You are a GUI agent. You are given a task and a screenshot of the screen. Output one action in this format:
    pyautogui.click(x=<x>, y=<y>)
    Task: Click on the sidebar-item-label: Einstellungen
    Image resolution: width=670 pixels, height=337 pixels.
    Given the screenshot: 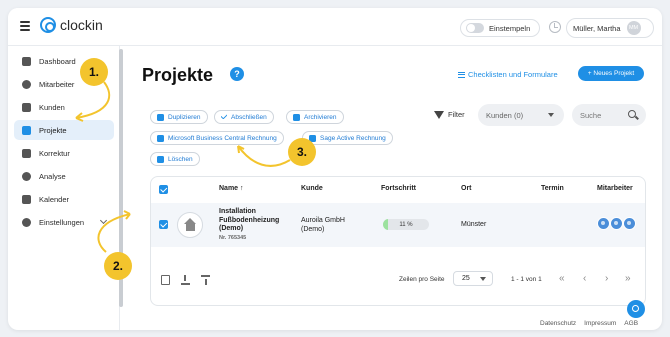 What is the action you would take?
    pyautogui.click(x=62, y=222)
    